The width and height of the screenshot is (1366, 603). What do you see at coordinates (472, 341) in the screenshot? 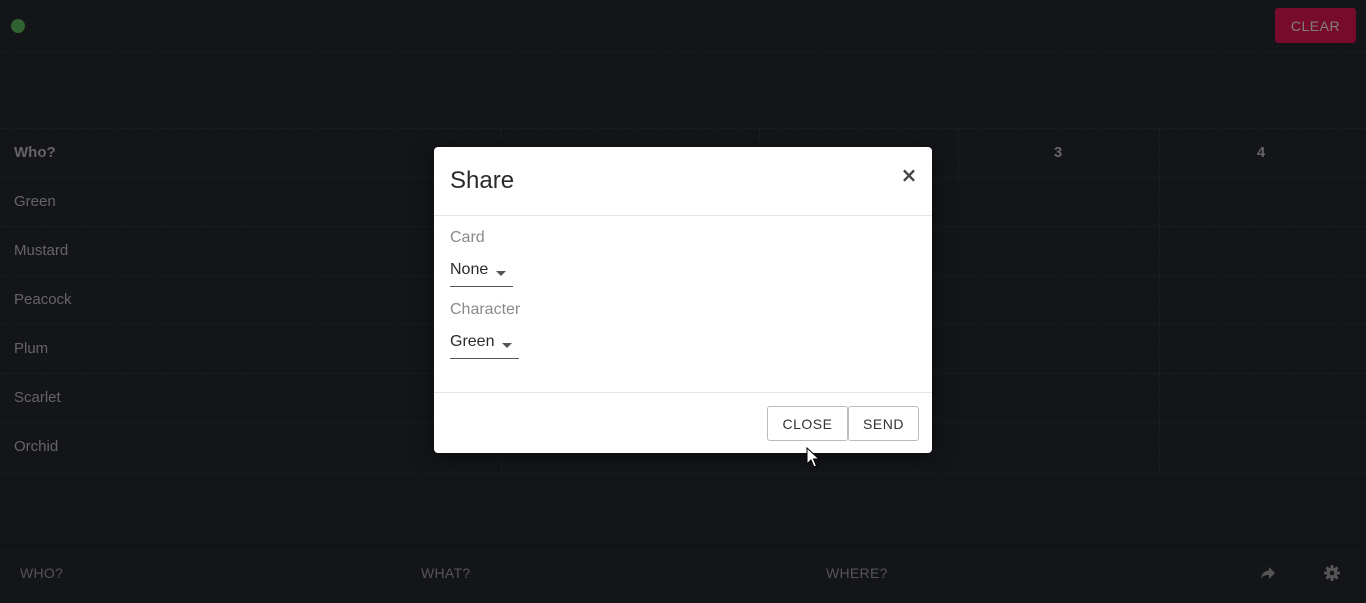
I see `character-select-value: Green` at bounding box center [472, 341].